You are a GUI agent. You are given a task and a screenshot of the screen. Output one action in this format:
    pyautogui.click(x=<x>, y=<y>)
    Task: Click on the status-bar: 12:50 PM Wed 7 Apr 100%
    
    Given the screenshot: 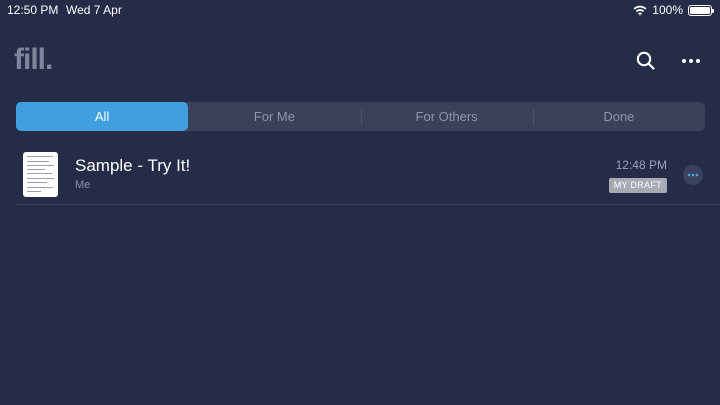 What is the action you would take?
    pyautogui.click(x=360, y=10)
    